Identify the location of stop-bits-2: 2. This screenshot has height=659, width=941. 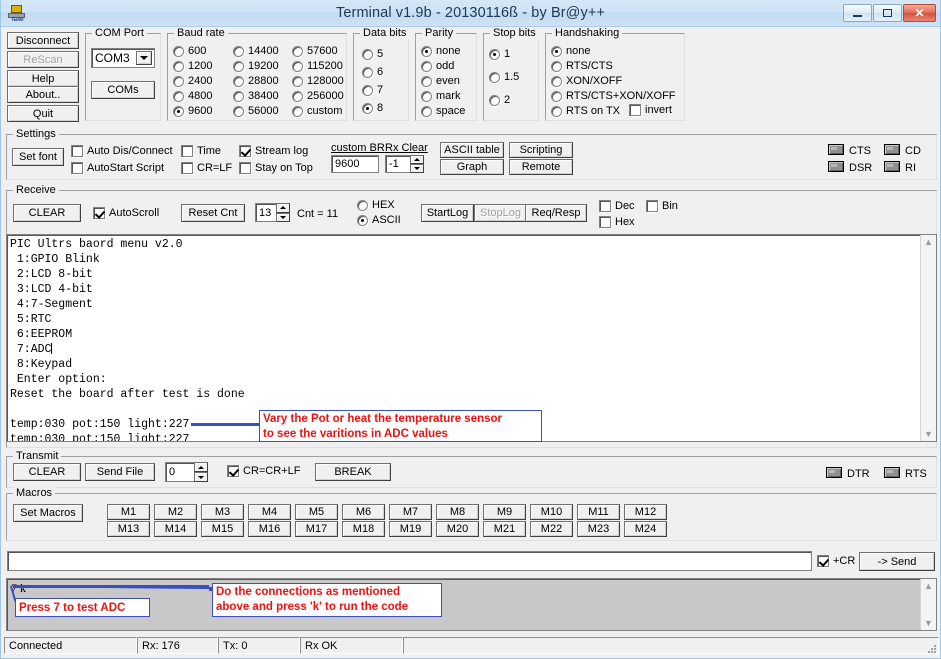
(499, 100).